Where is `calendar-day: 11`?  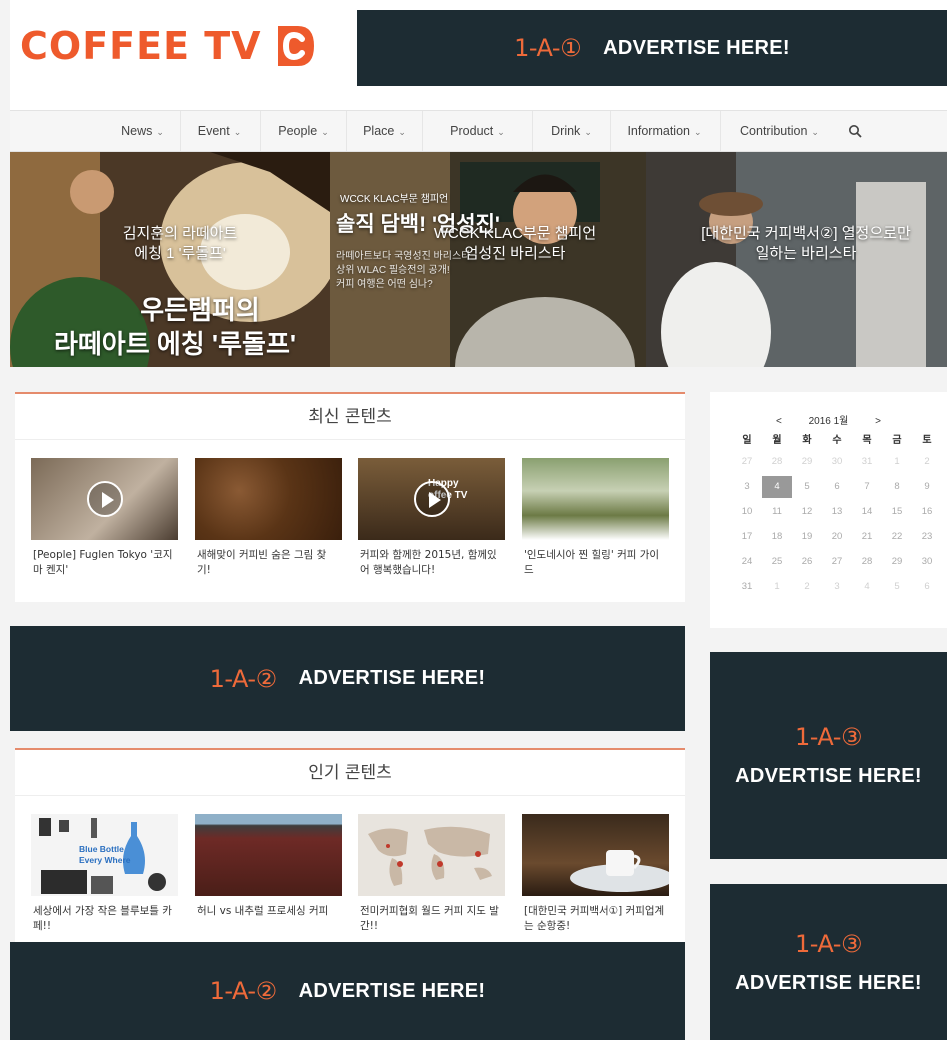 calendar-day: 11 is located at coordinates (777, 511).